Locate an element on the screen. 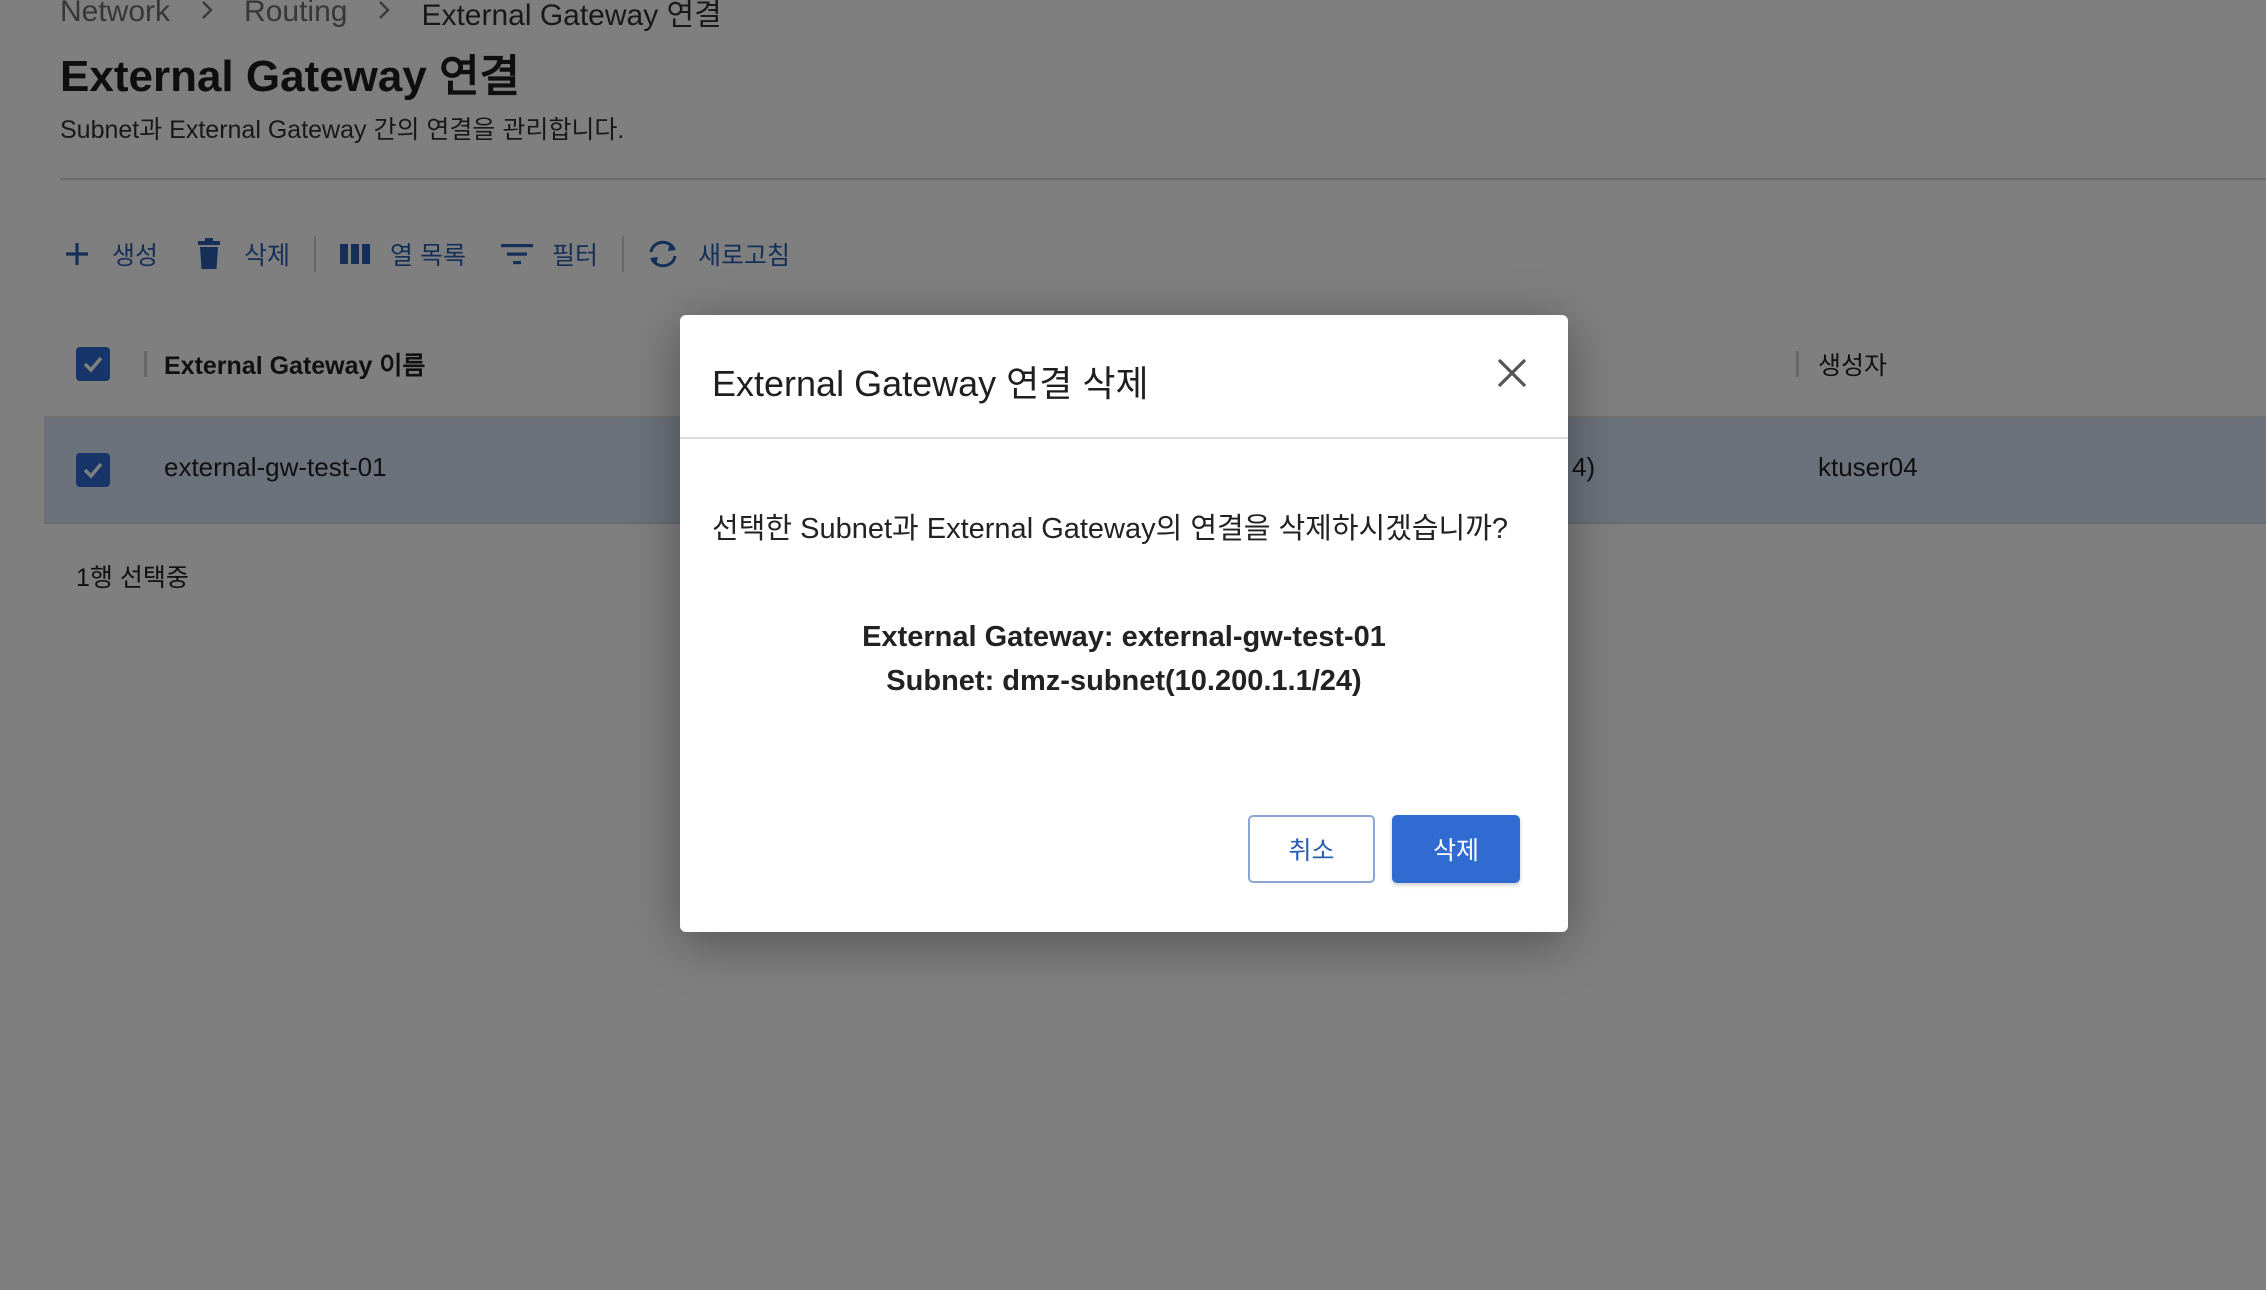 Image resolution: width=2266 pixels, height=1290 pixels. dialog-header: External Gateway 연결 삭제 is located at coordinates (1124, 377).